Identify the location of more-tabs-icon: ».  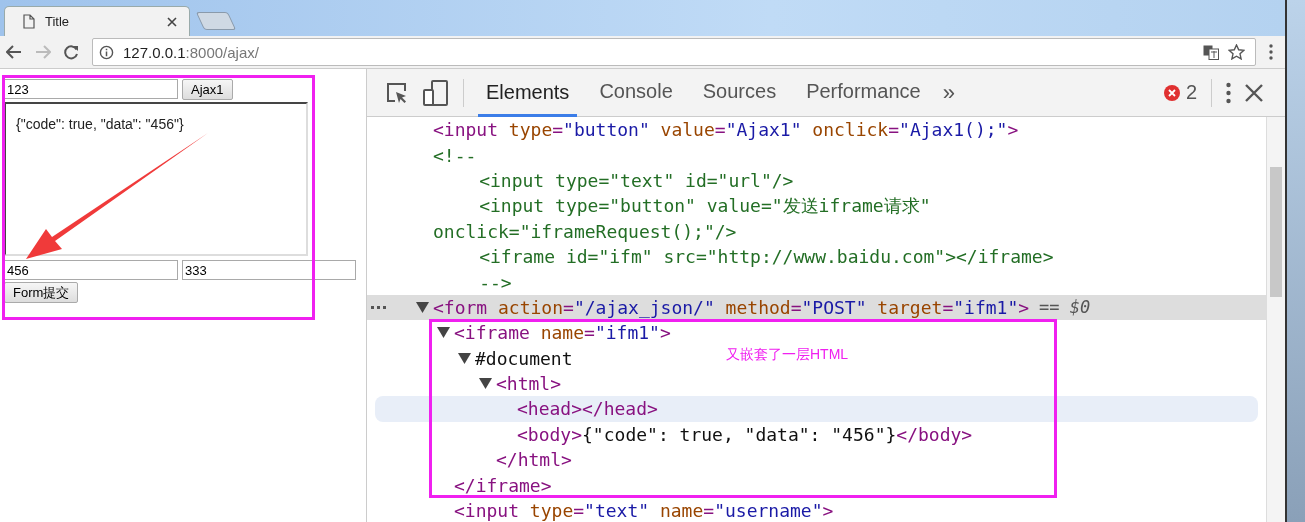
(948, 92).